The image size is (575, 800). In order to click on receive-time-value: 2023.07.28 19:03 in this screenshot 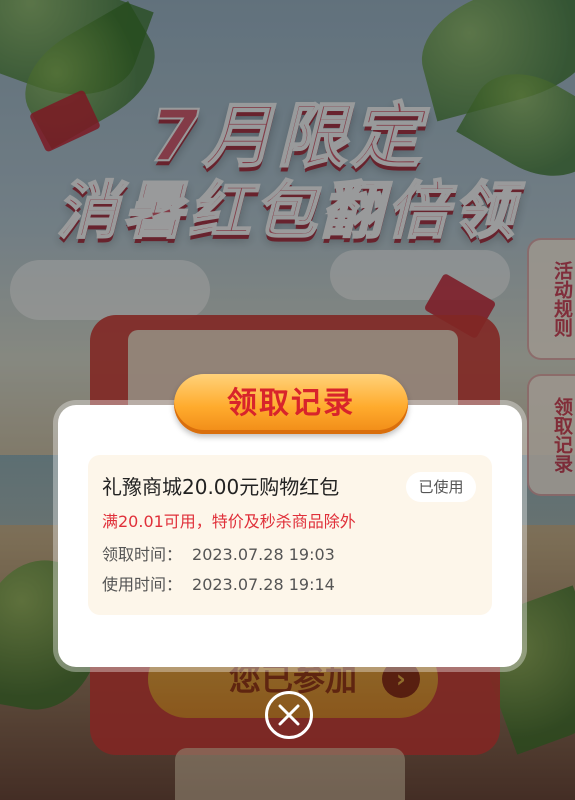, I will do `click(263, 554)`.